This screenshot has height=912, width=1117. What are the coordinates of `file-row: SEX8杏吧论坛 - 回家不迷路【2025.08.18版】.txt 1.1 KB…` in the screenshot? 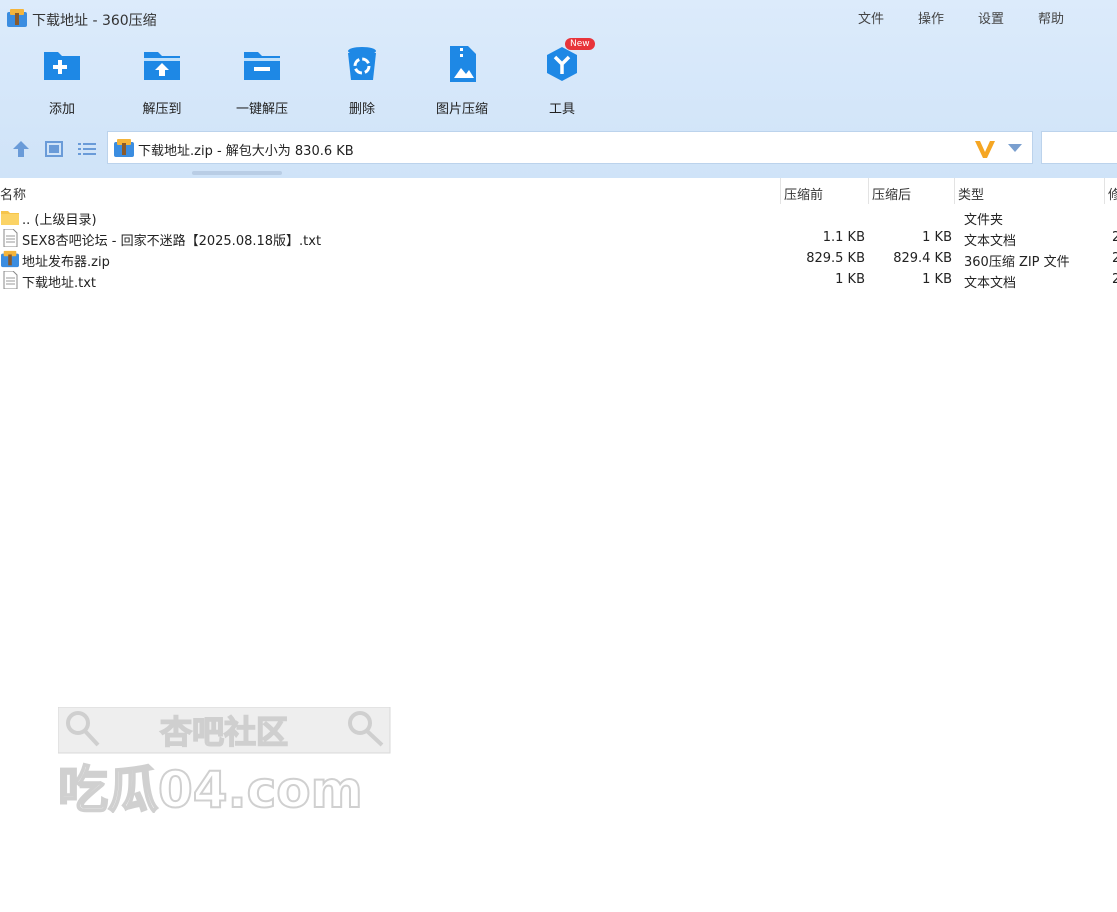 It's located at (558, 238).